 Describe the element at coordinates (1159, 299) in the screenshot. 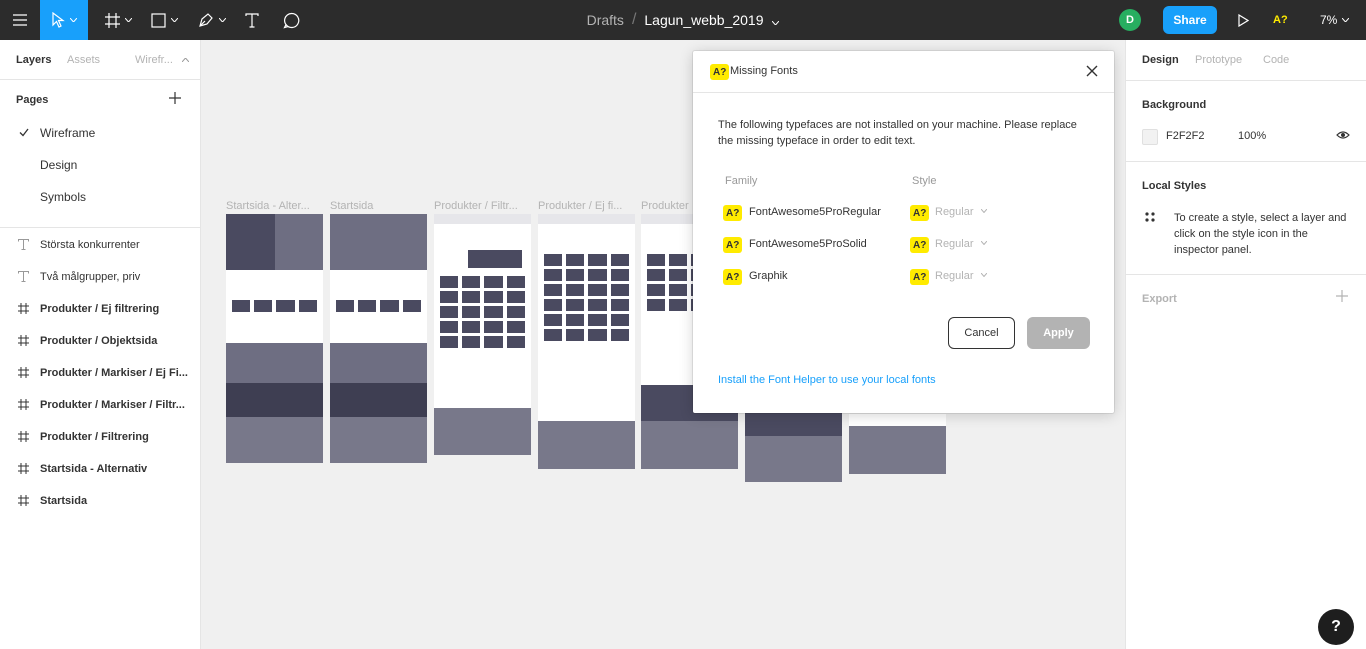

I see `export-heading: Export` at that location.